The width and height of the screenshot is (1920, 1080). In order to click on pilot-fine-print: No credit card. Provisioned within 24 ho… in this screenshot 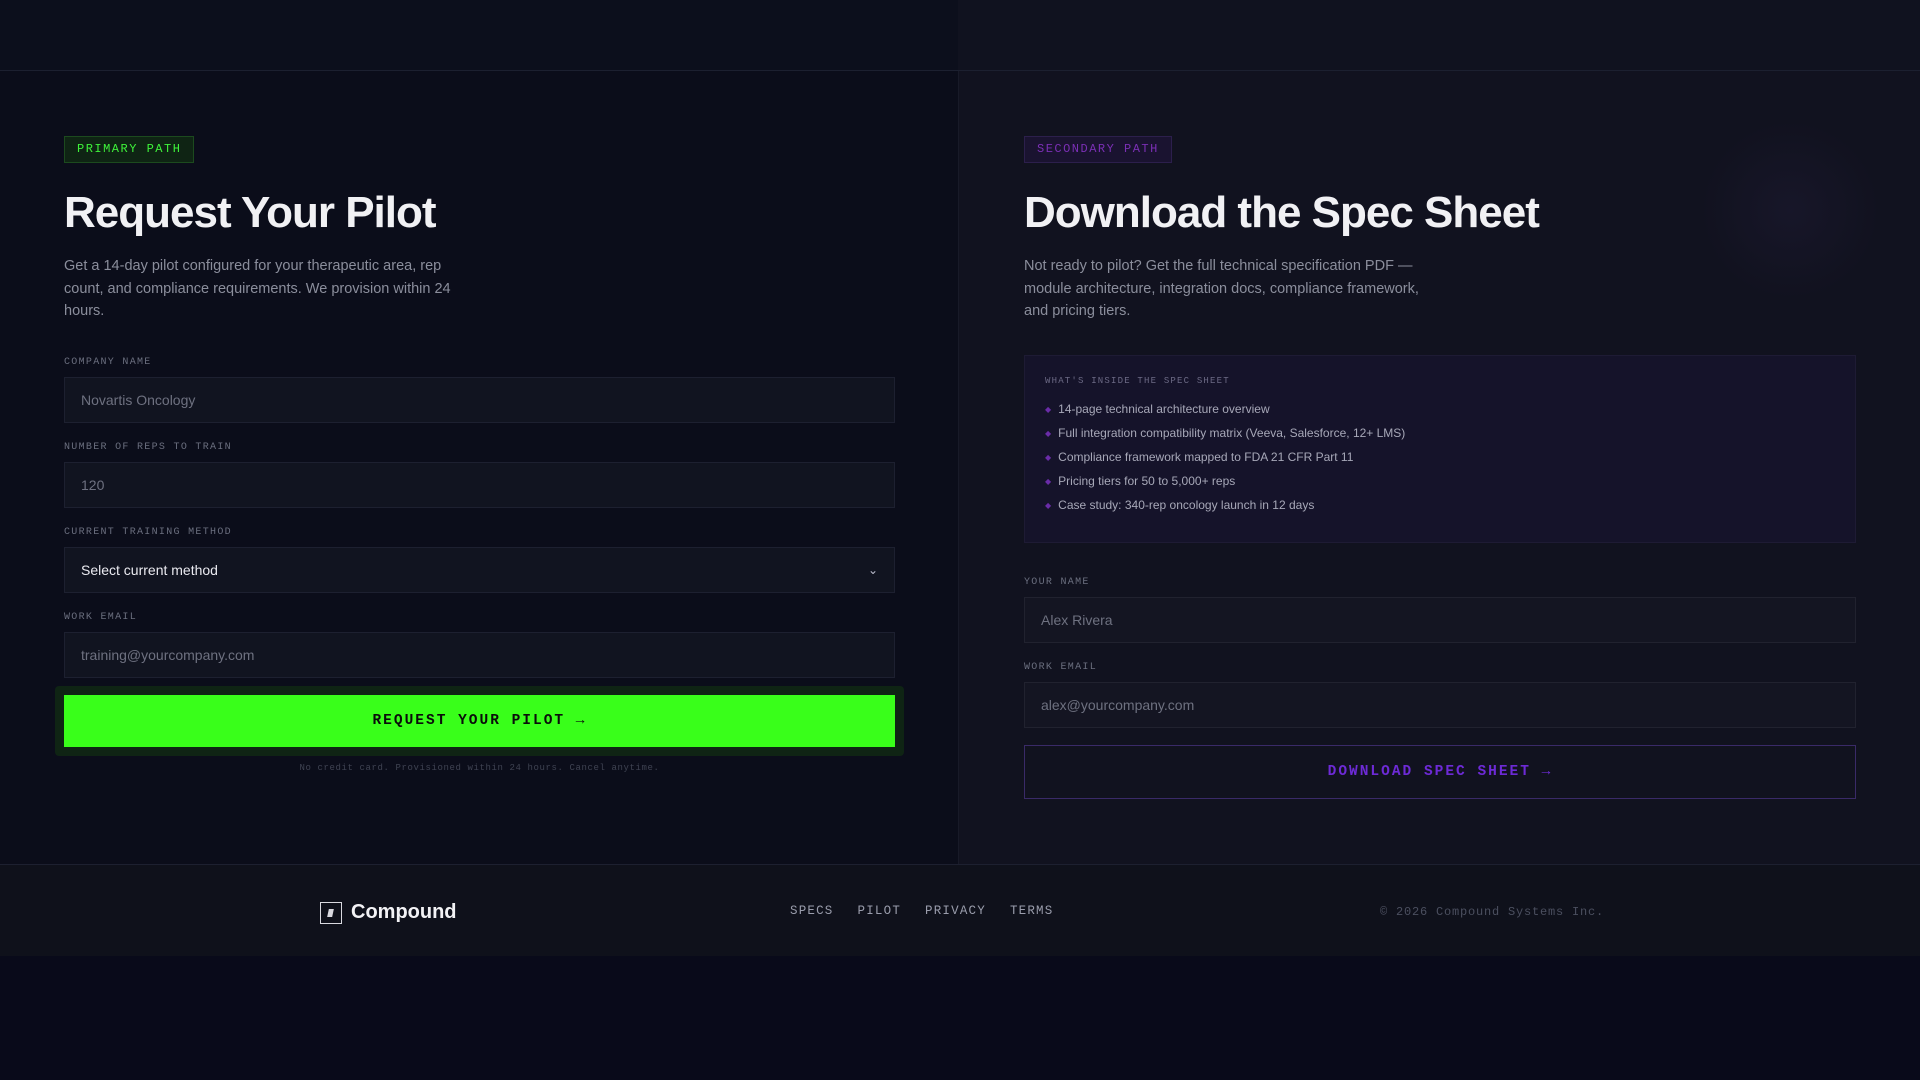, I will do `click(479, 768)`.